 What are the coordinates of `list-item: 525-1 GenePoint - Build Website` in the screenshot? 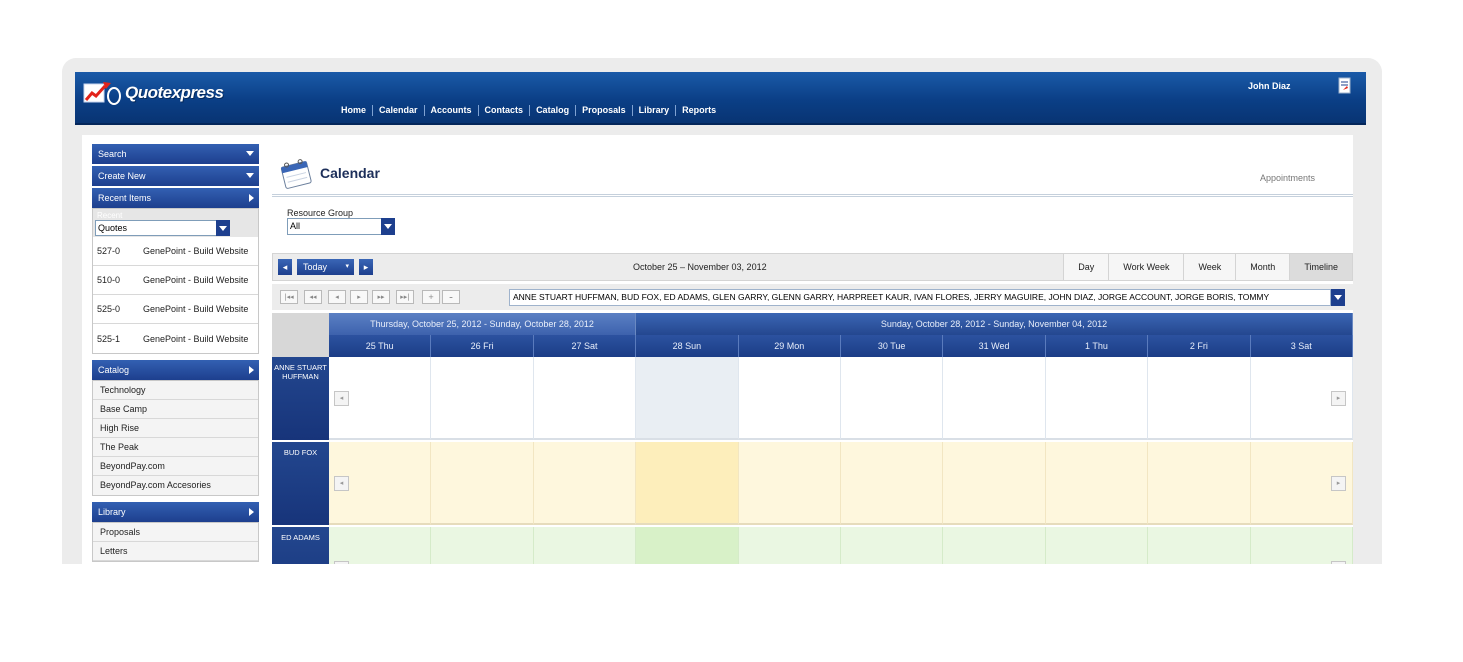 It's located at (175, 338).